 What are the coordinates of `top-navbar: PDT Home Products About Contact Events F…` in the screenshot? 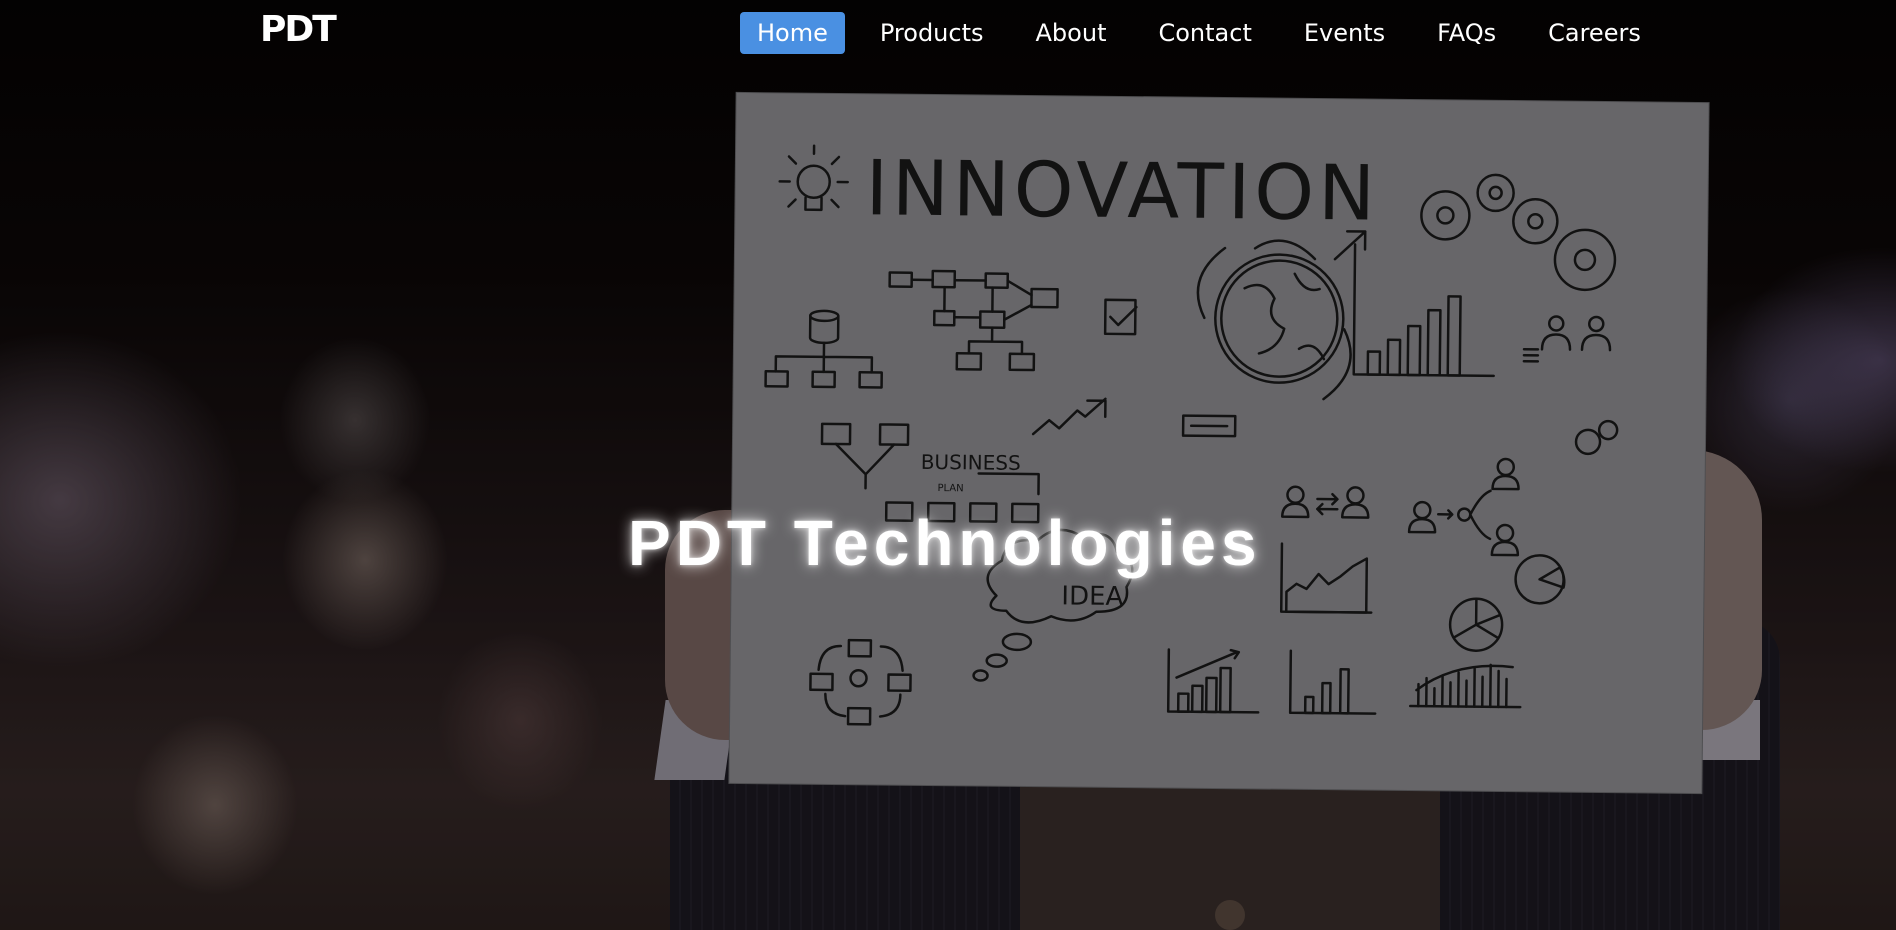 It's located at (948, 35).